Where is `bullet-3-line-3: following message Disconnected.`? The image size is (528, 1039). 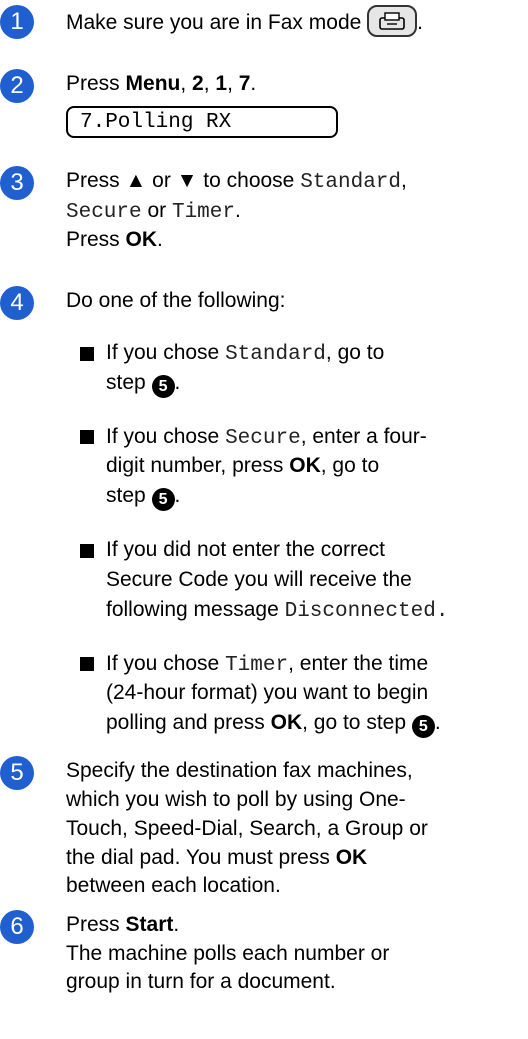
bullet-3-line-3: following message Disconnected. is located at coordinates (277, 610).